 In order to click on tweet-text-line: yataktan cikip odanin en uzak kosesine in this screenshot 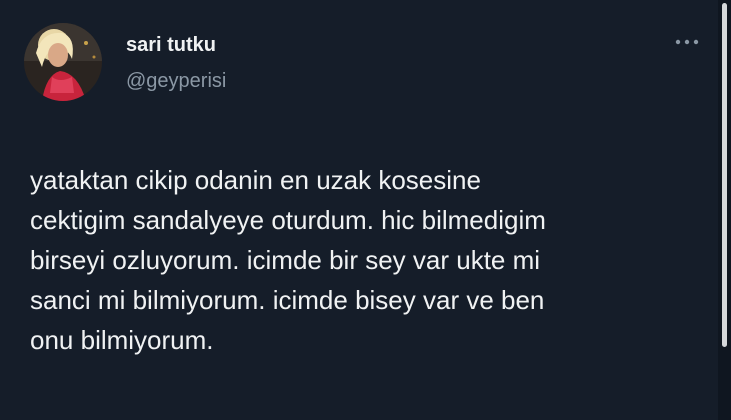, I will do `click(255, 180)`.